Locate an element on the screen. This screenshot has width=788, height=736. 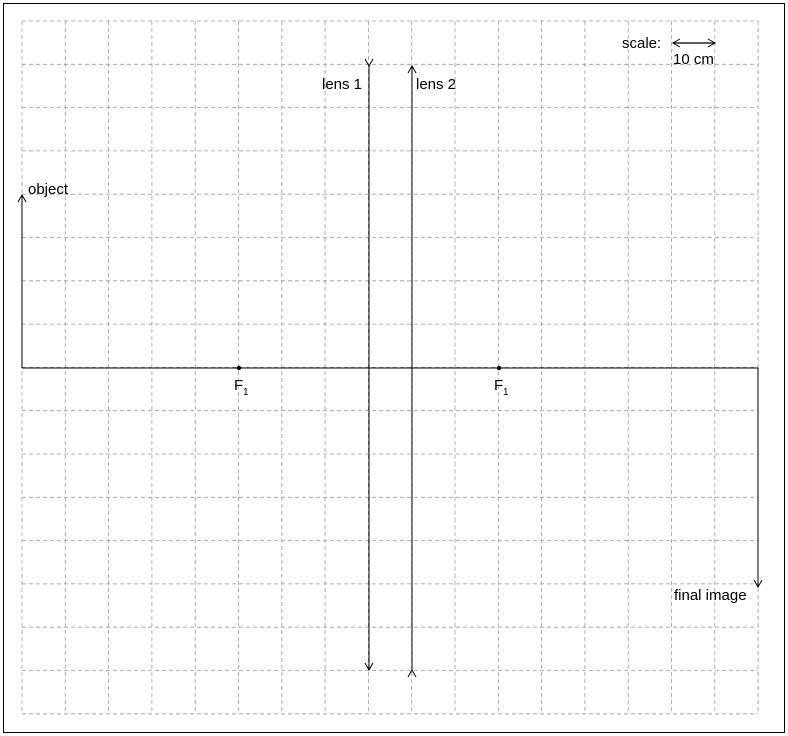
focal-point-left-subscript: 1 is located at coordinates (246, 392).